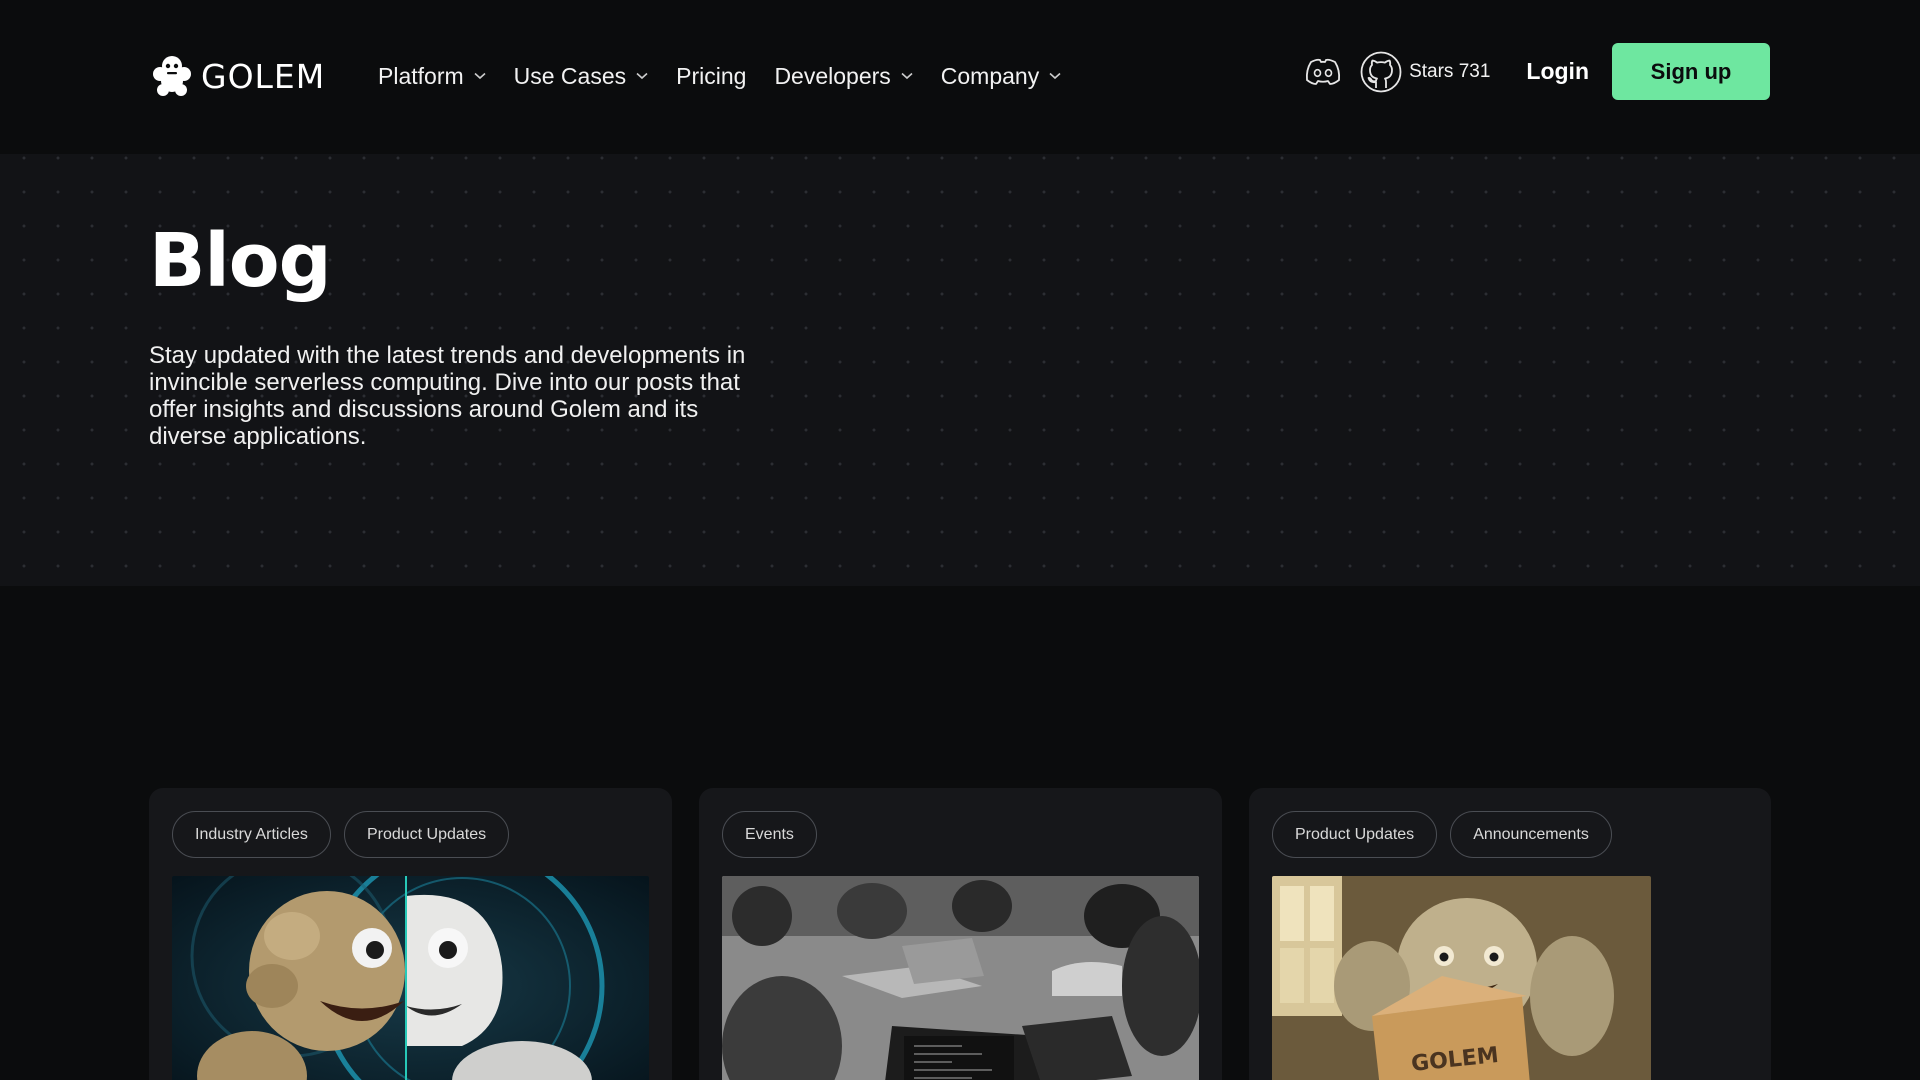 This screenshot has width=1920, height=1080. What do you see at coordinates (172, 76) in the screenshot?
I see `golem-logo-icon` at bounding box center [172, 76].